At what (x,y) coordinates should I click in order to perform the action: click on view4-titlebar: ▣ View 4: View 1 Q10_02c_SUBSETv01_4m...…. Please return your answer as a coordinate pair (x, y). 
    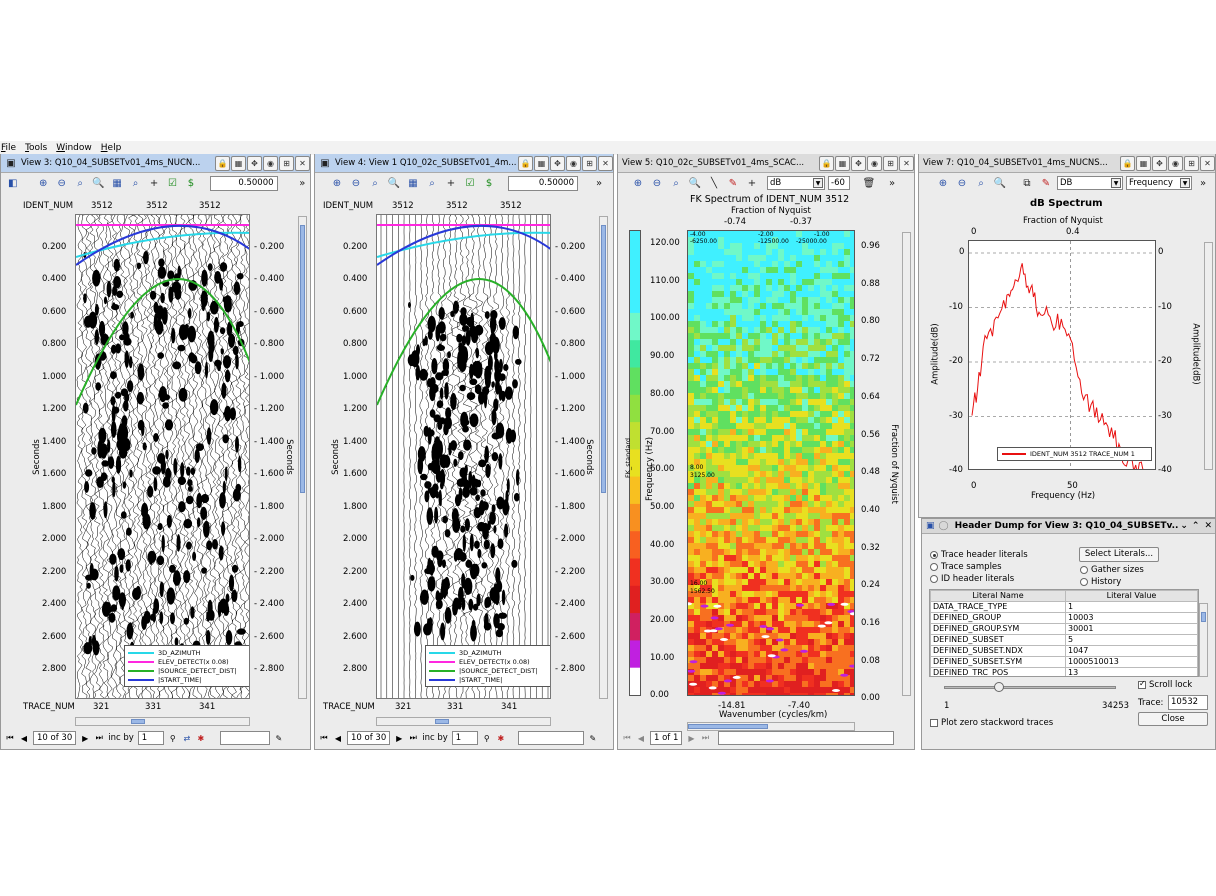
    Looking at the image, I should click on (464, 163).